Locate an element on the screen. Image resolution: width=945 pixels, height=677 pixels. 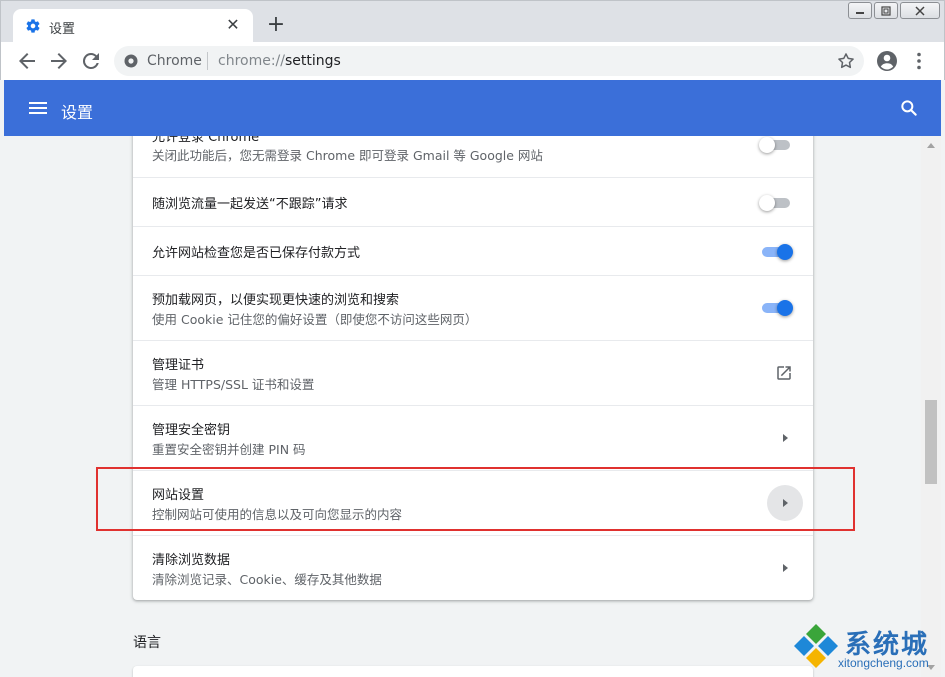
language-settings-card is located at coordinates (473, 671).